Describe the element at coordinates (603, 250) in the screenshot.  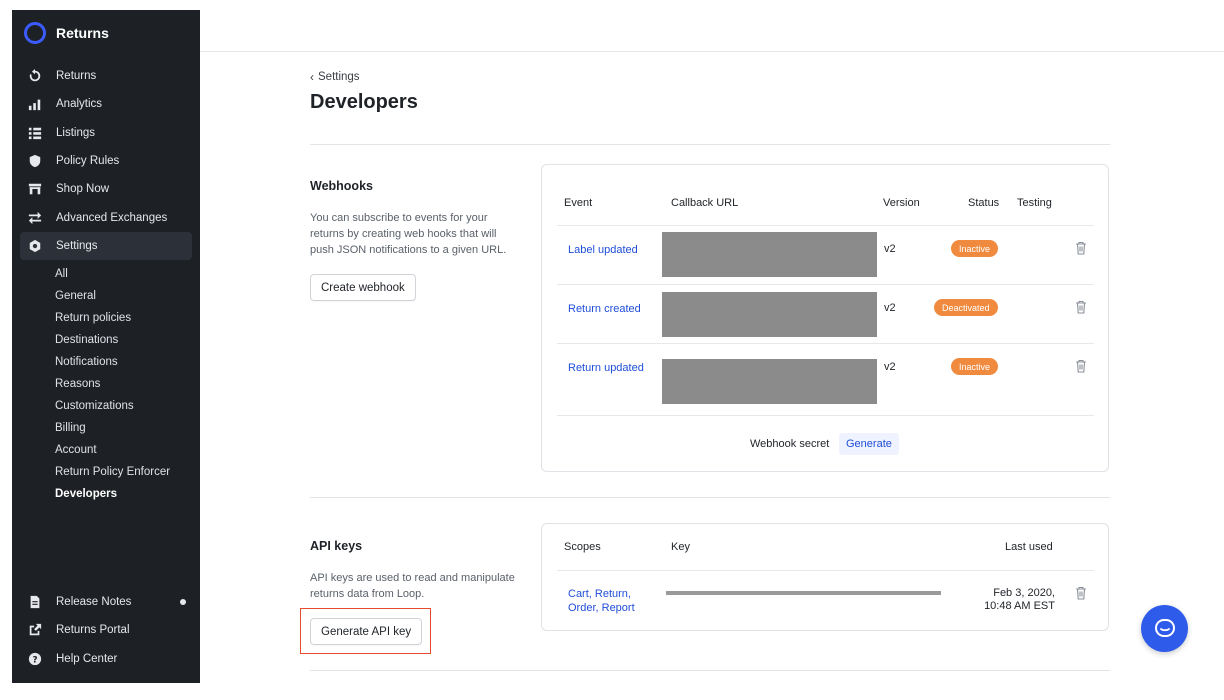
I see `webhook-event-link: Label updated` at that location.